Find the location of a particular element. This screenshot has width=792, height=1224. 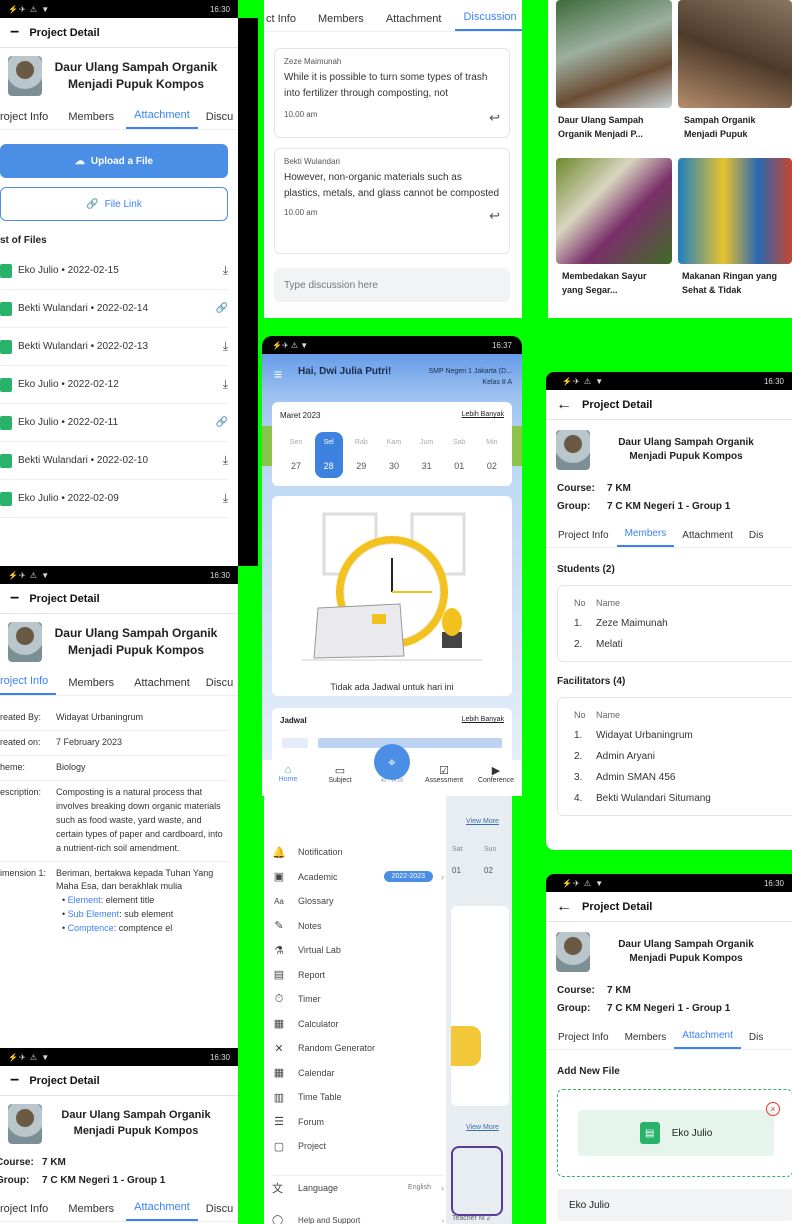

tab-project-info: ct Info is located at coordinates (284, 22).